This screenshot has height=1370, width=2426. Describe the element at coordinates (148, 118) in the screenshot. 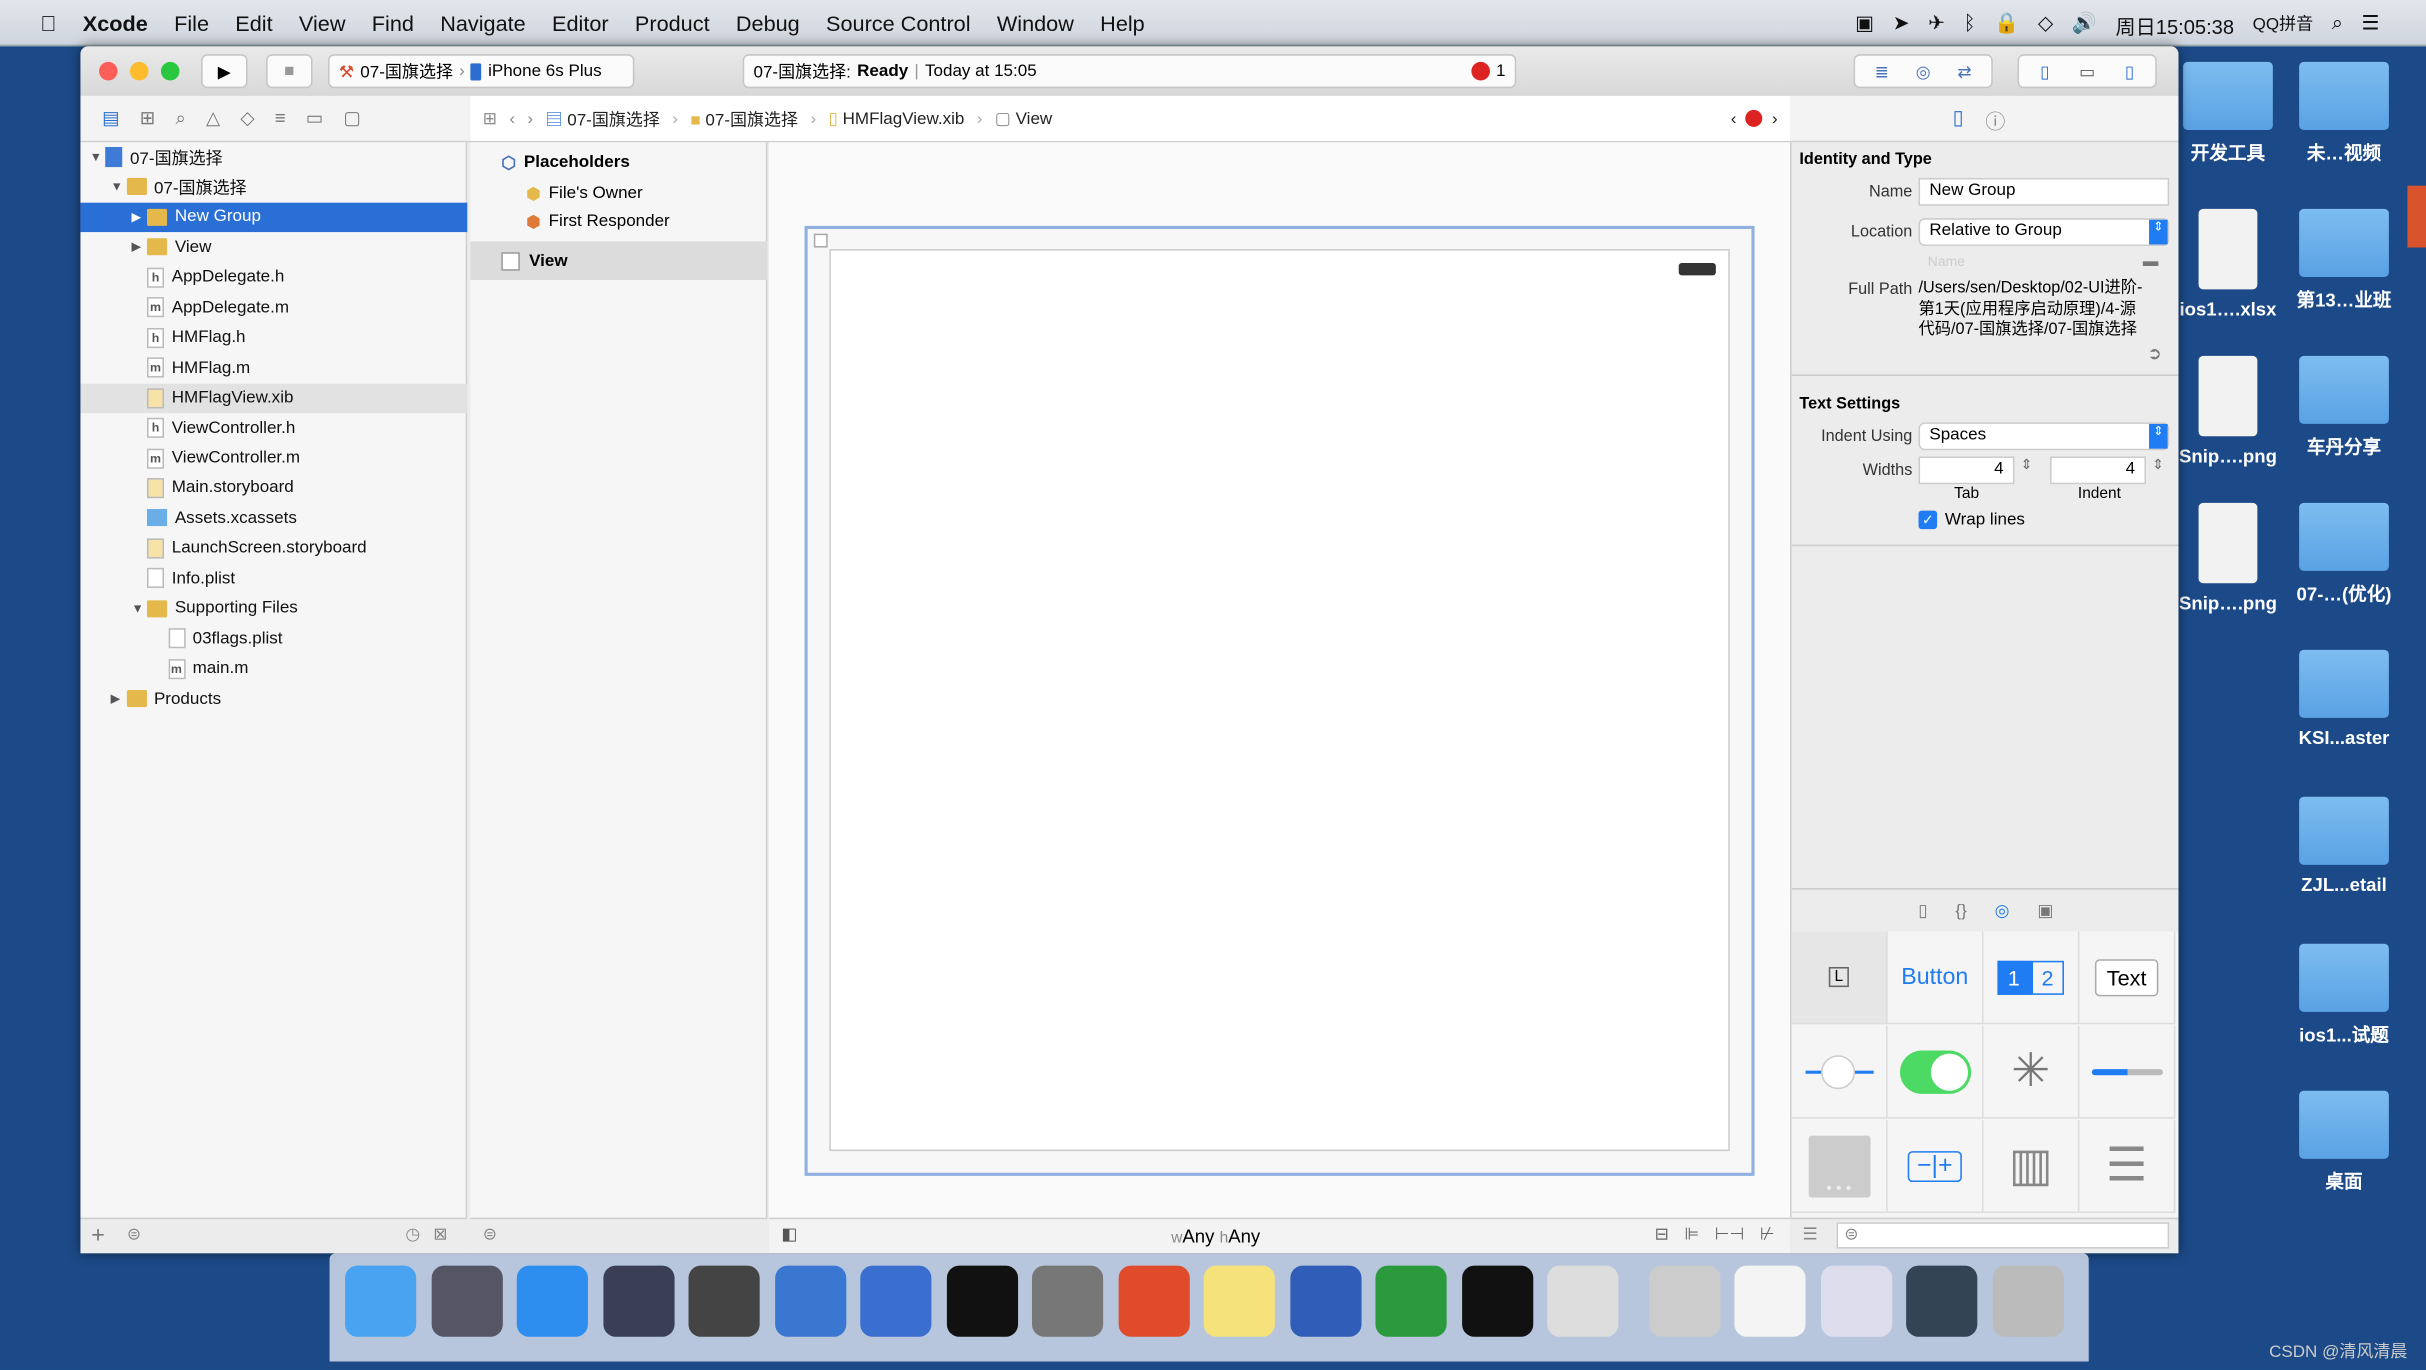

I see `symbol-navigator-icon: ⊞` at that location.